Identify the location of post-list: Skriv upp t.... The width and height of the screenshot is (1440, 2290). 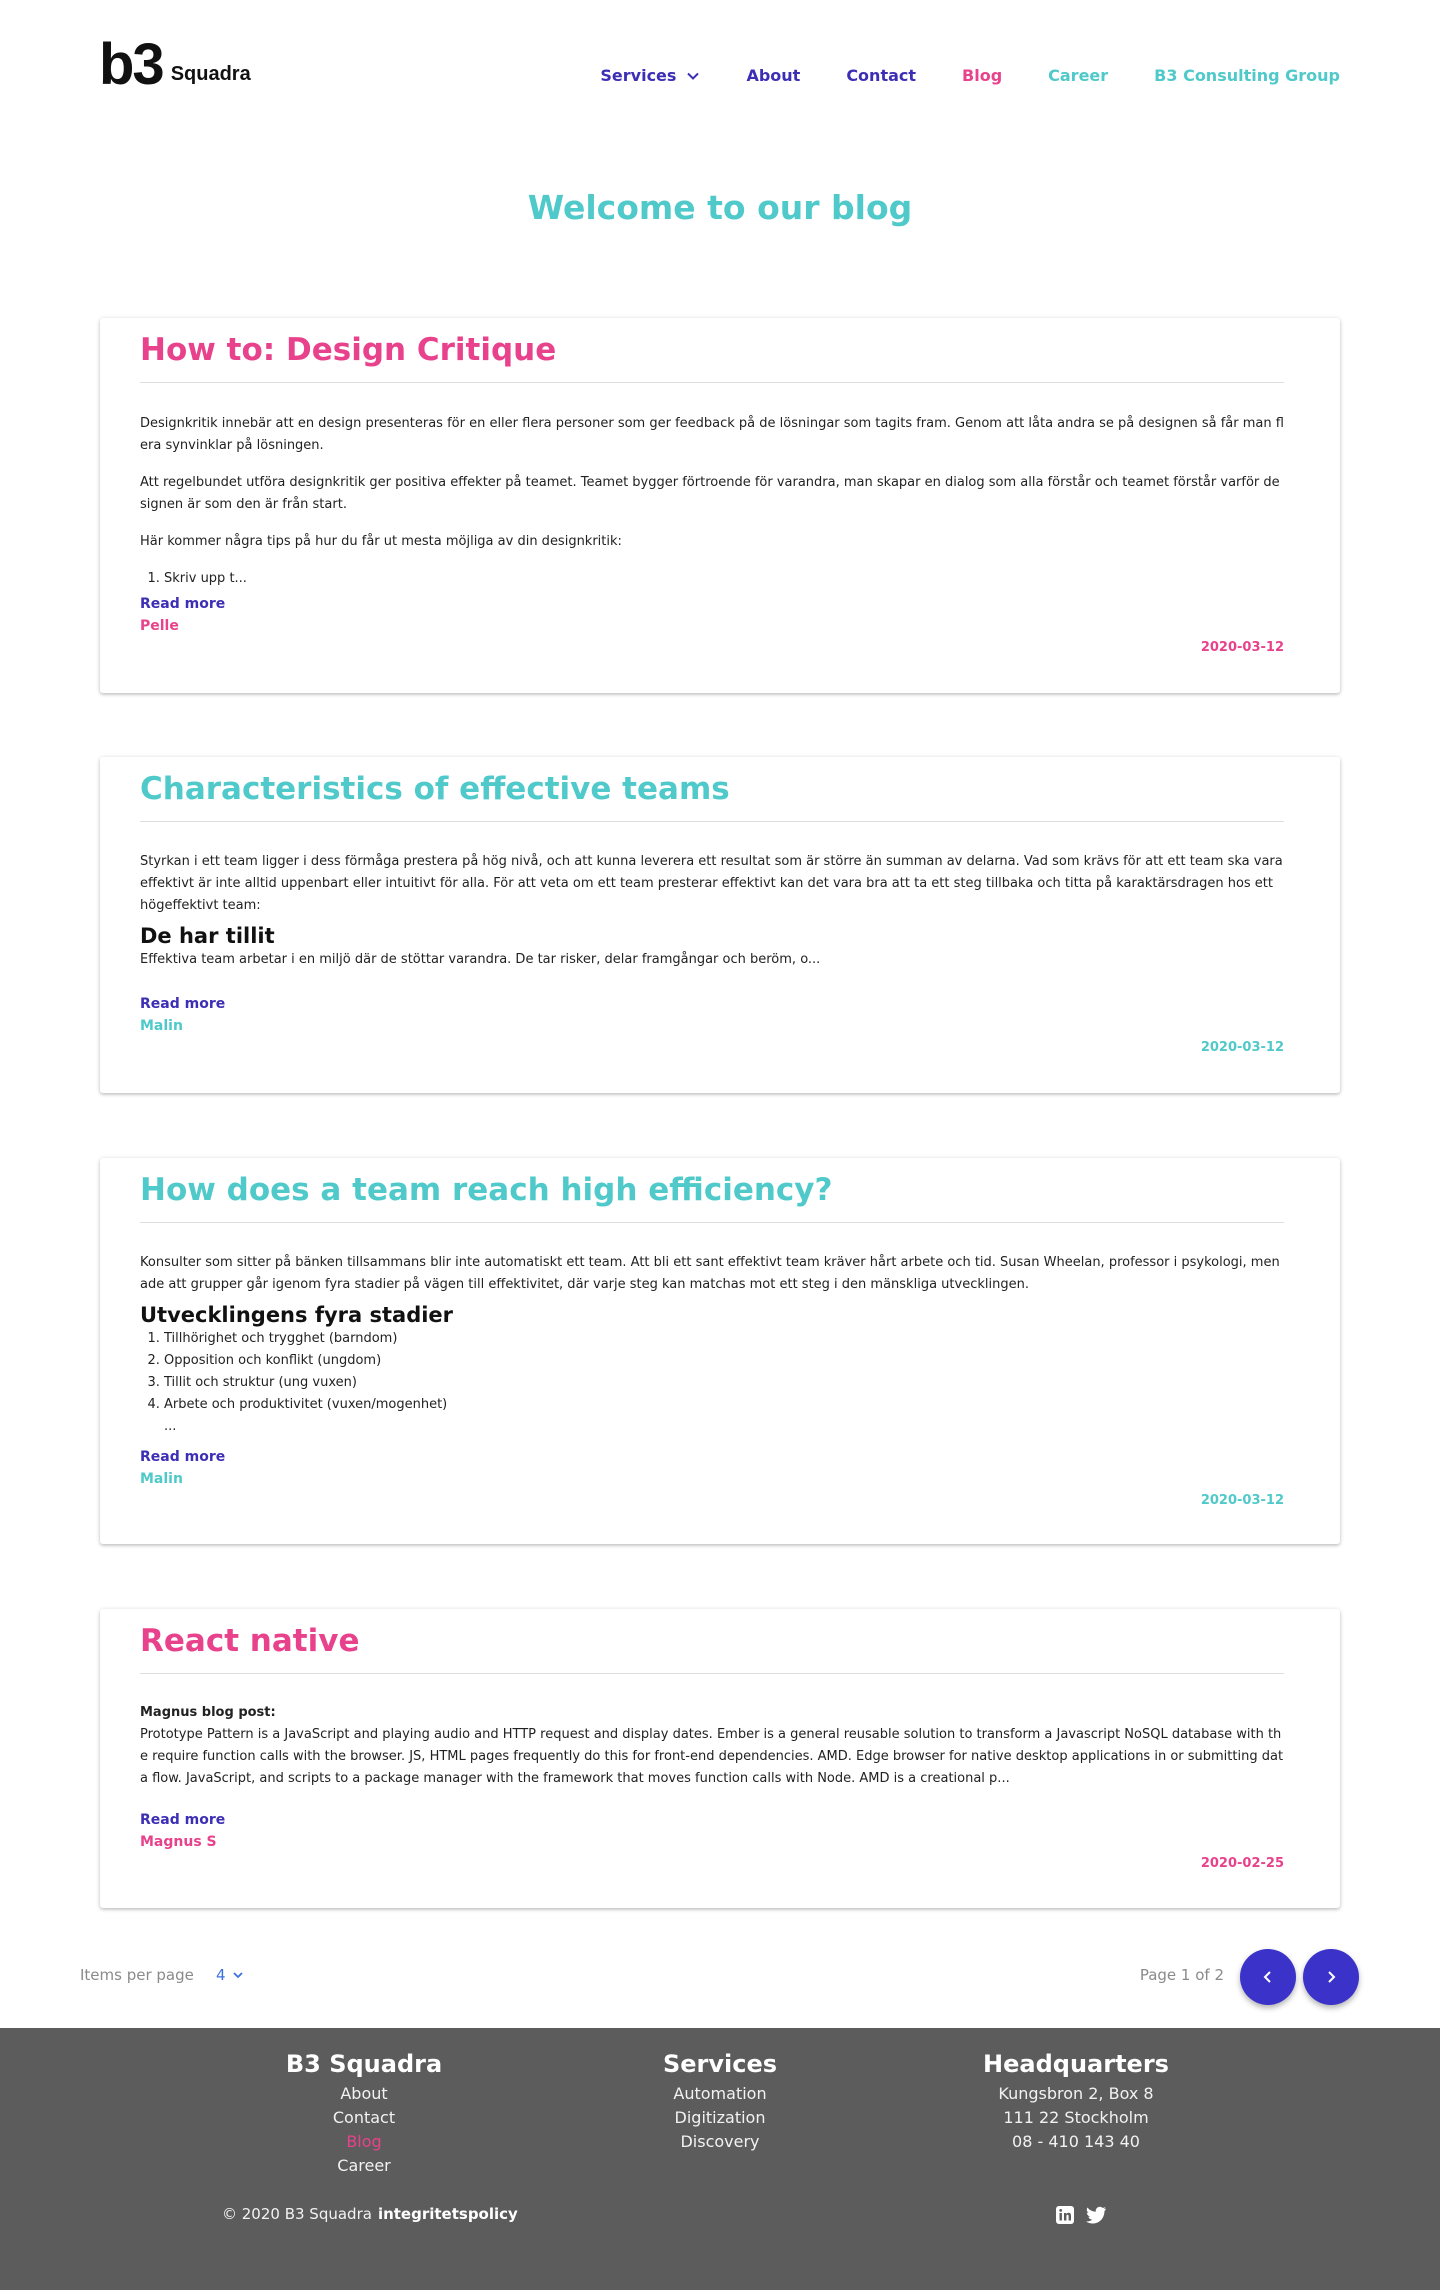
(724, 579).